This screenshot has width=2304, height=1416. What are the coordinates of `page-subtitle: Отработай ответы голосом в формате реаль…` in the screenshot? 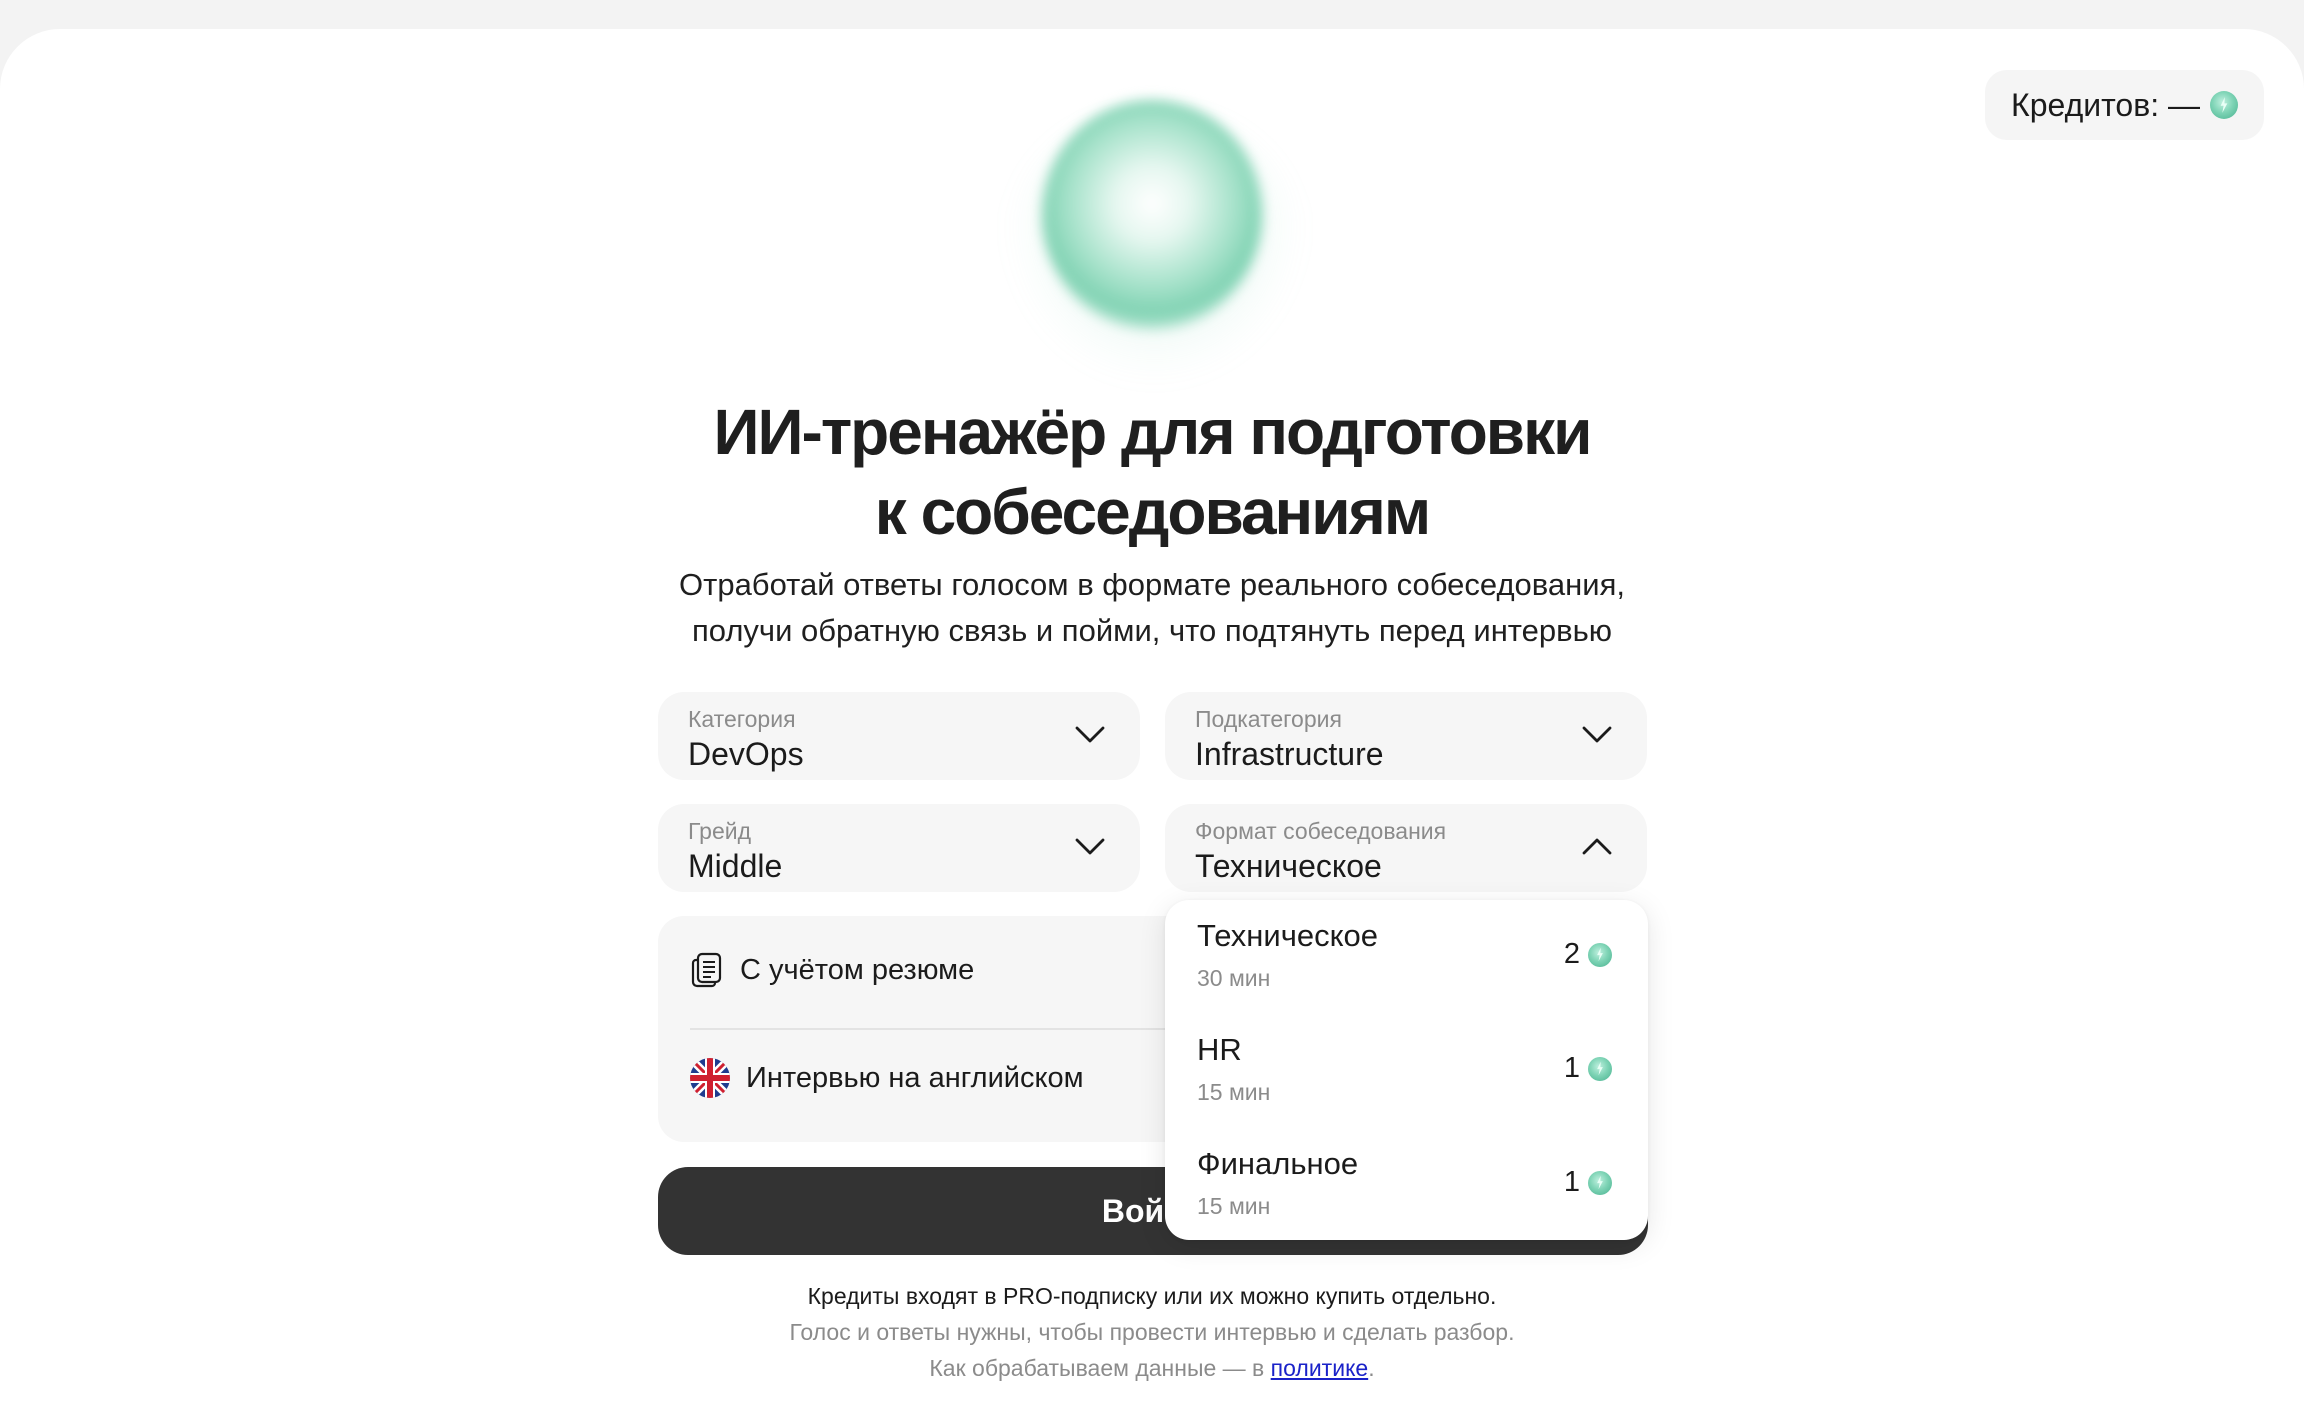 It's located at (1152, 608).